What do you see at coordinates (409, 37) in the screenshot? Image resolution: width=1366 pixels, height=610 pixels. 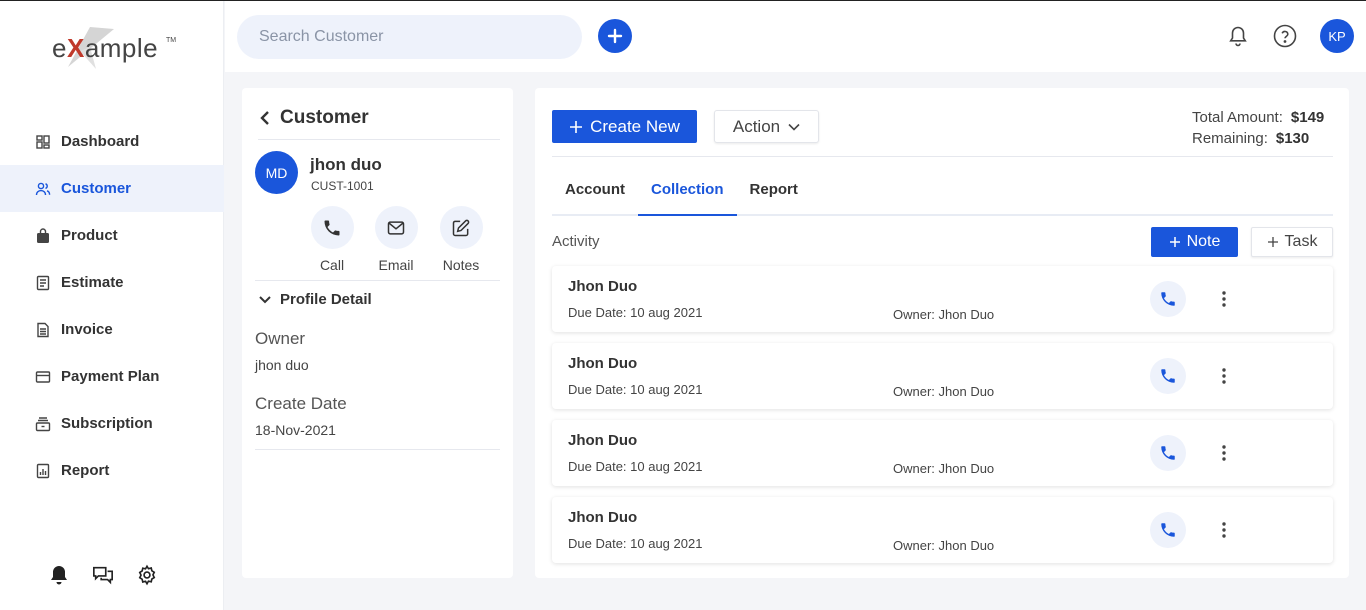 I see `search-input` at bounding box center [409, 37].